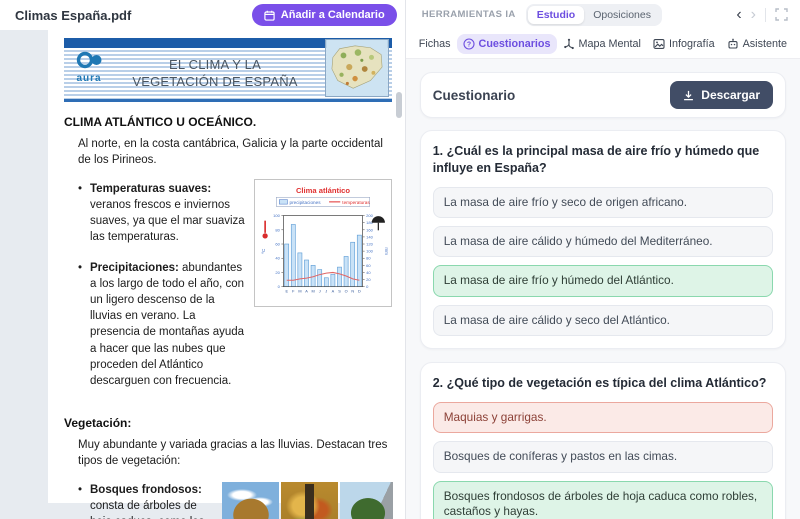 Image resolution: width=800 pixels, height=519 pixels. What do you see at coordinates (468, 14) in the screenshot?
I see `tools-title: HERRAMIENTAS IA` at bounding box center [468, 14].